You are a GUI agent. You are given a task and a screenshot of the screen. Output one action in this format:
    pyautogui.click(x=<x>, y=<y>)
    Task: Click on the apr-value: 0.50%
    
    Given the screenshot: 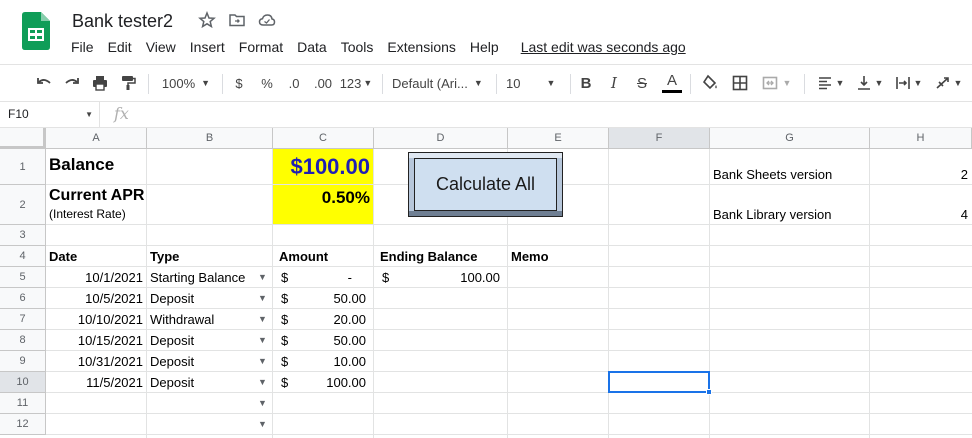 What is the action you would take?
    pyautogui.click(x=323, y=198)
    